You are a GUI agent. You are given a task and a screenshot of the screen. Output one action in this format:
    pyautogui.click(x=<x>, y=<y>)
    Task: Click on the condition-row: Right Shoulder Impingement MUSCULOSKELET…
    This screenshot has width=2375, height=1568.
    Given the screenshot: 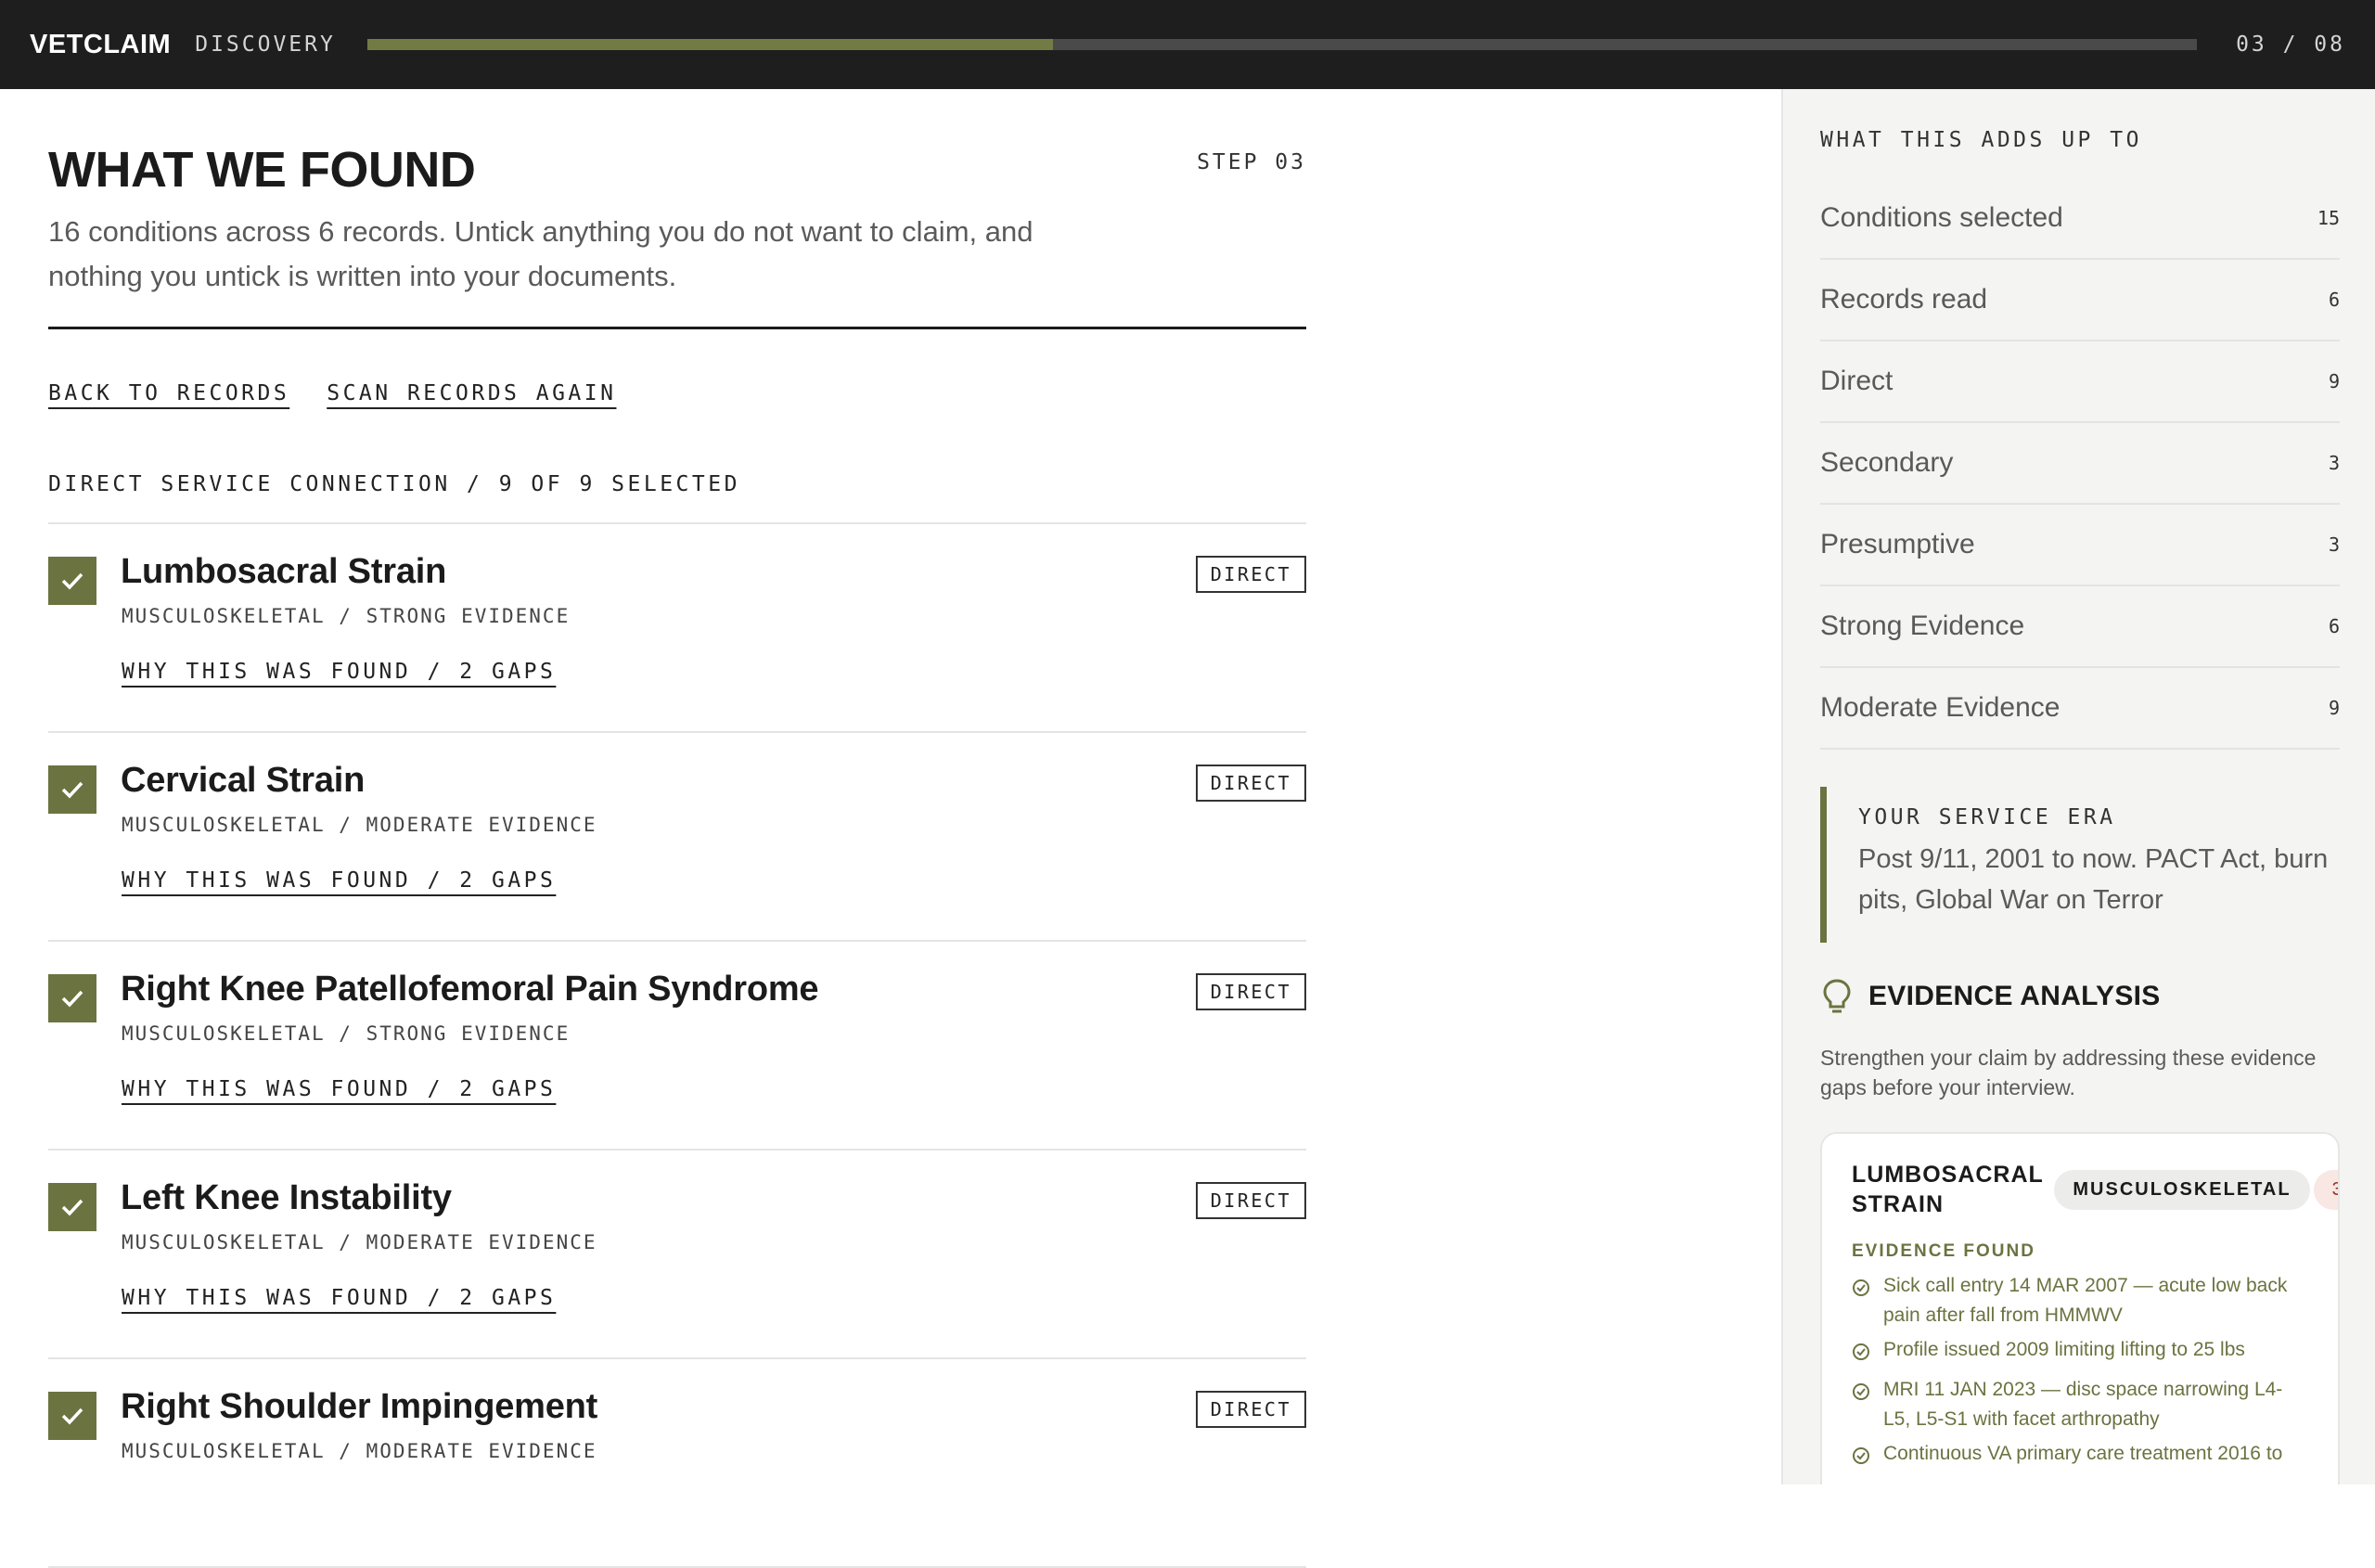 What is the action you would take?
    pyautogui.click(x=677, y=1463)
    